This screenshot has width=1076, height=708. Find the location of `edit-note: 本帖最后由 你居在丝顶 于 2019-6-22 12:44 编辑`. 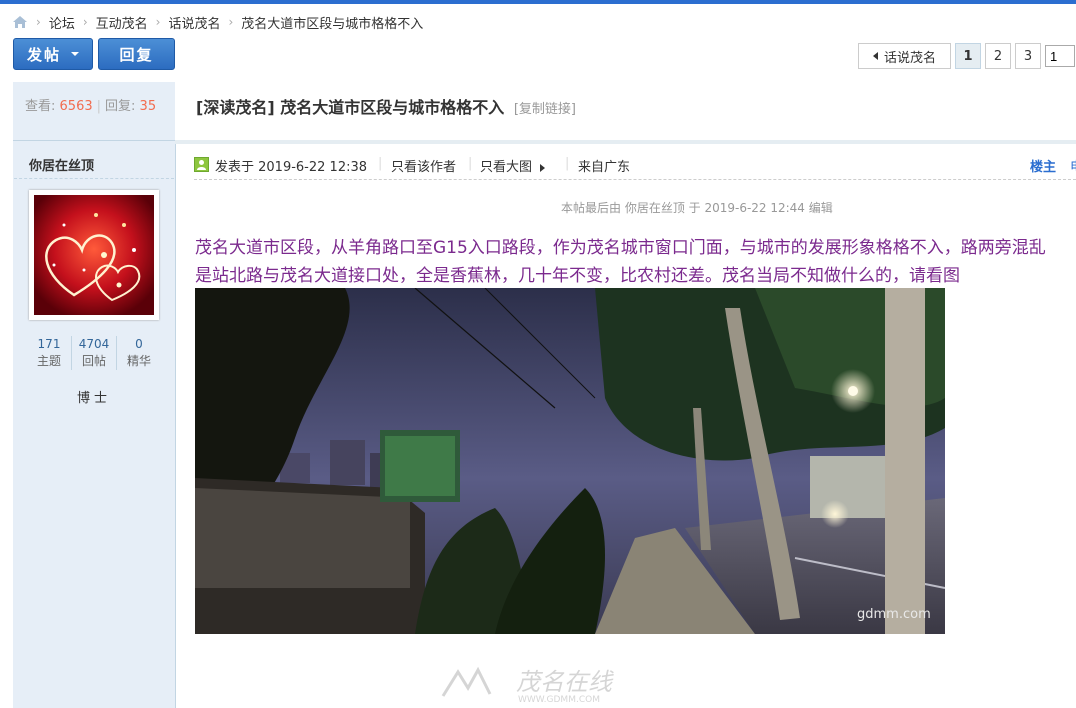

edit-note: 本帖最后由 你居在丝顶 于 2019-6-22 12:44 编辑 is located at coordinates (697, 208).